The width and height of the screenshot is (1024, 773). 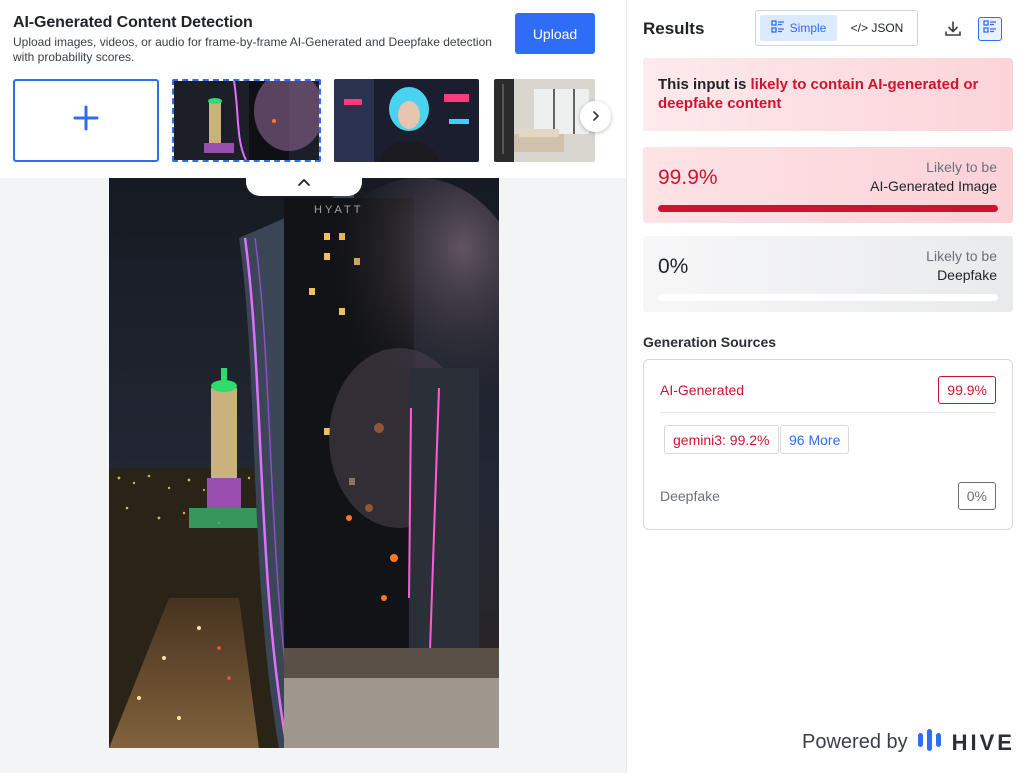 What do you see at coordinates (976, 496) in the screenshot?
I see `deepfake-source-badge: 0%` at bounding box center [976, 496].